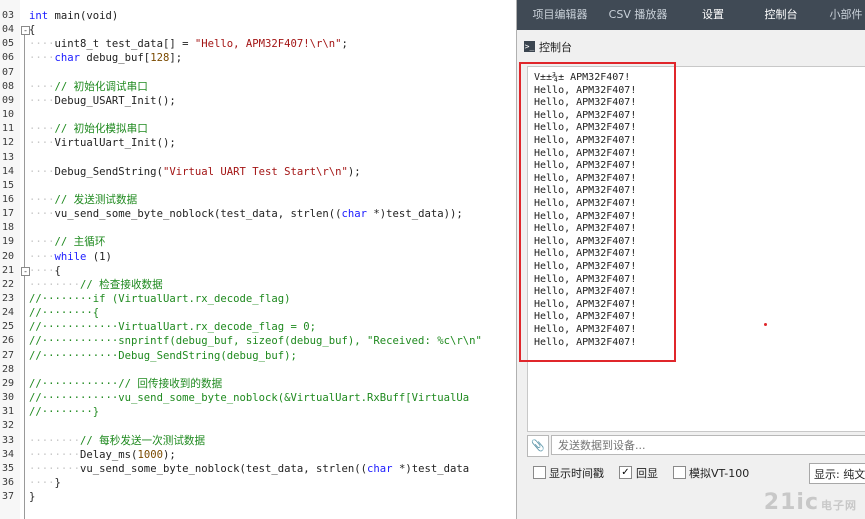 This screenshot has width=865, height=519. I want to click on line-number: 34, so click(7, 454).